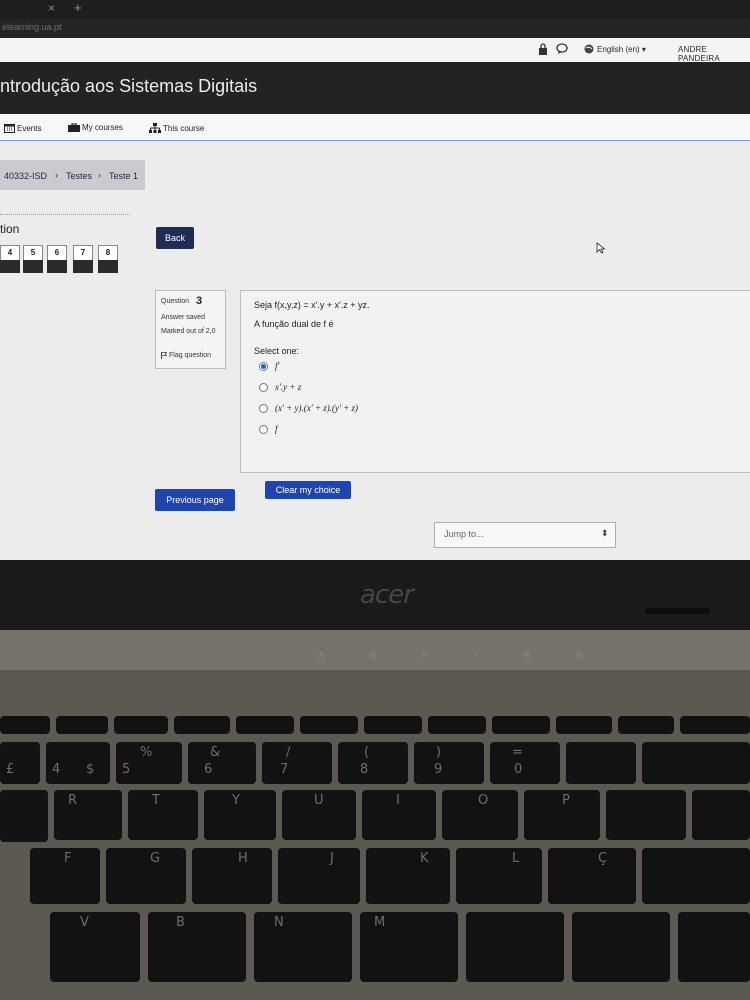  I want to click on keyboard-key: J, so click(319, 876).